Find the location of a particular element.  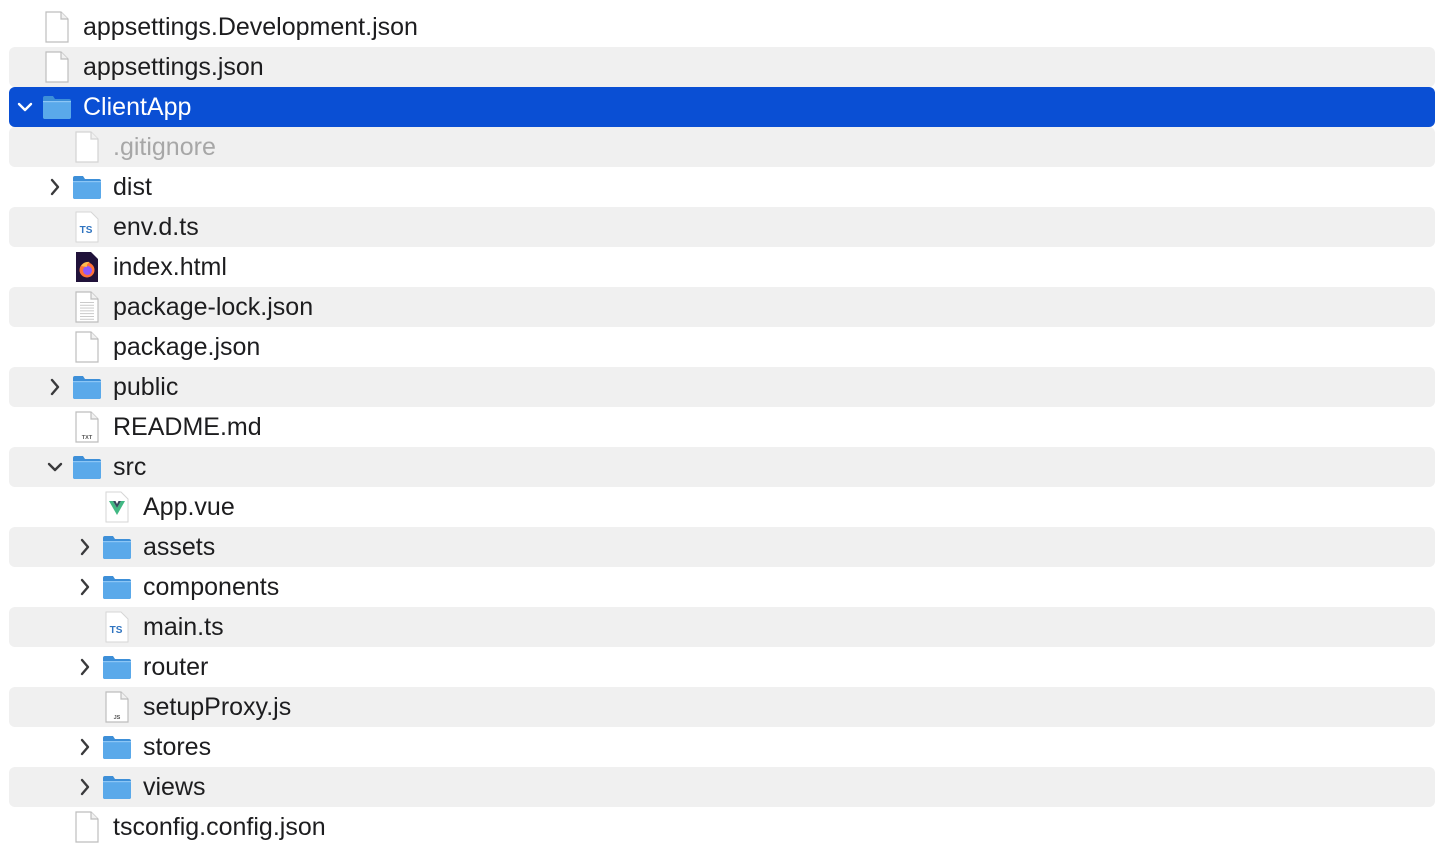

item-name: components is located at coordinates (211, 587).